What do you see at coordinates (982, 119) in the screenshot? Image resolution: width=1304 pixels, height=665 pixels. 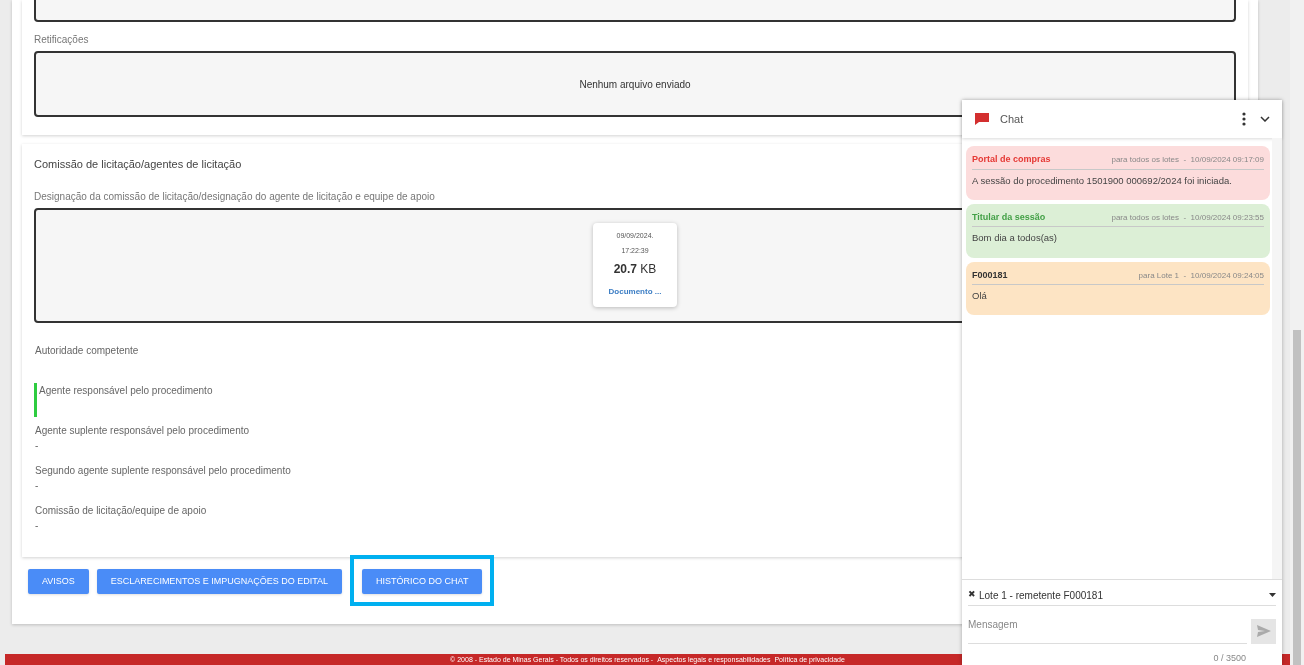 I see `chat-icon` at bounding box center [982, 119].